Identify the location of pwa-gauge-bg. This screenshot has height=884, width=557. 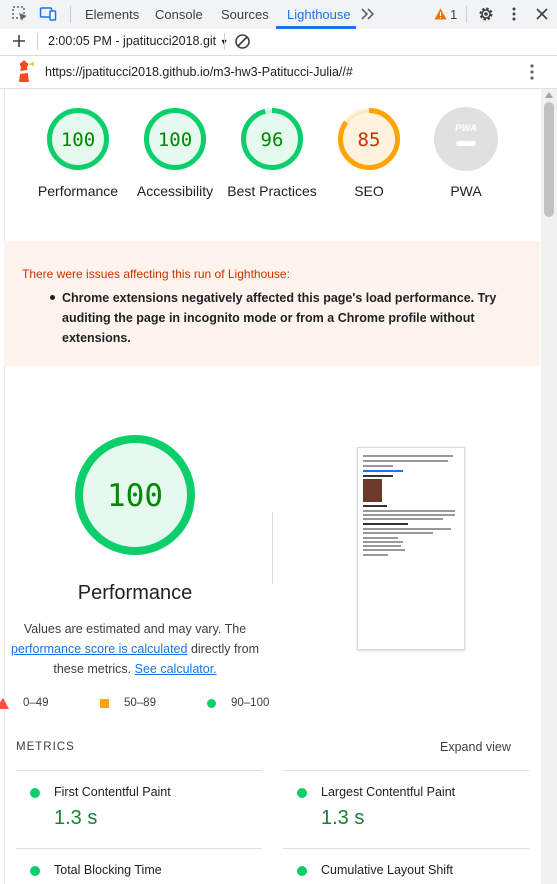
(466, 139).